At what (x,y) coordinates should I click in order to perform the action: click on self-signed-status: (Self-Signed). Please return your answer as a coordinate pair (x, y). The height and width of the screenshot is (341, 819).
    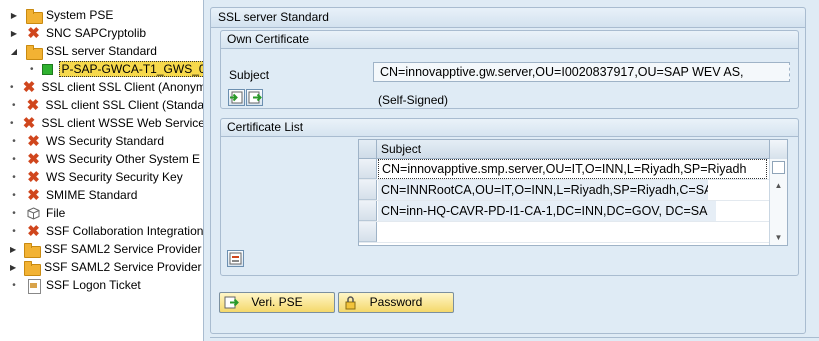
    Looking at the image, I should click on (413, 100).